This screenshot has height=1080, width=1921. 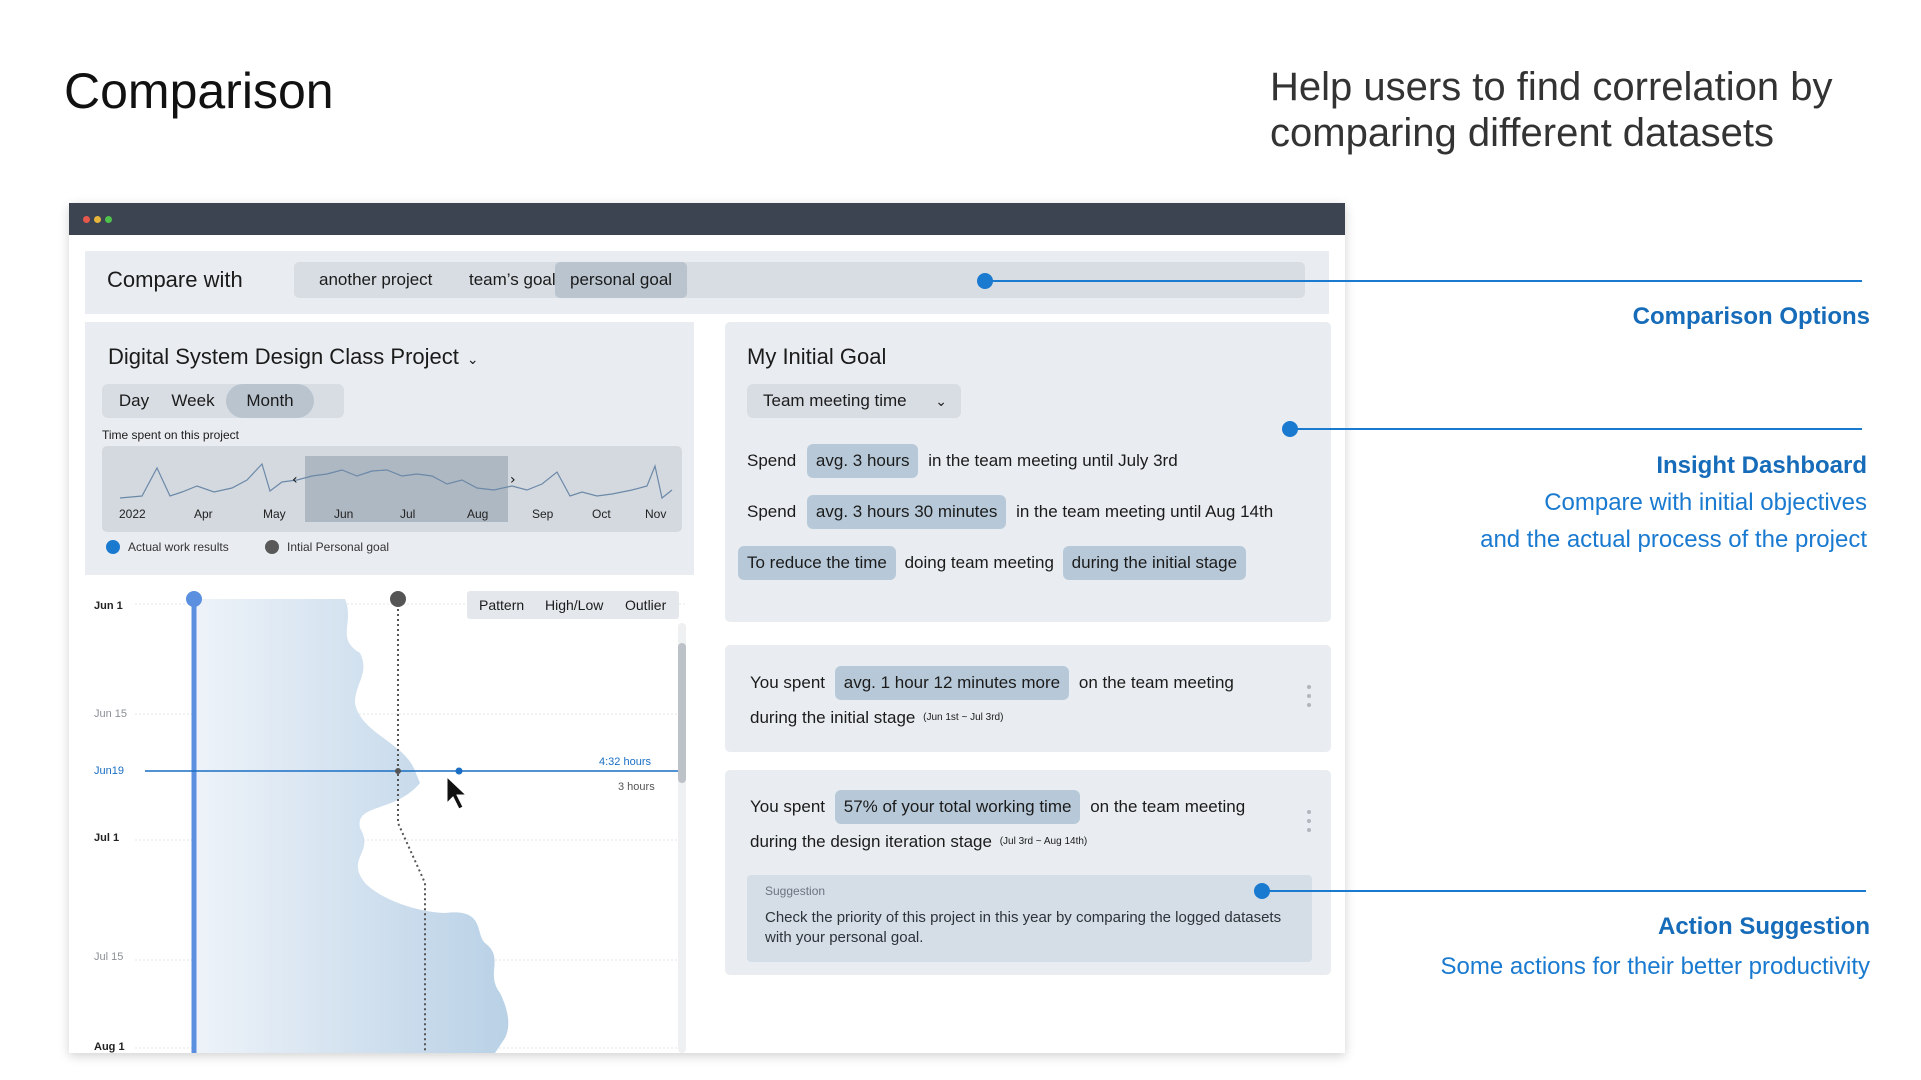 What do you see at coordinates (392, 489) in the screenshot?
I see `overview-timeline: ‹ › 2022 Apr May Jun Jul Aug Sep Oct Nov` at bounding box center [392, 489].